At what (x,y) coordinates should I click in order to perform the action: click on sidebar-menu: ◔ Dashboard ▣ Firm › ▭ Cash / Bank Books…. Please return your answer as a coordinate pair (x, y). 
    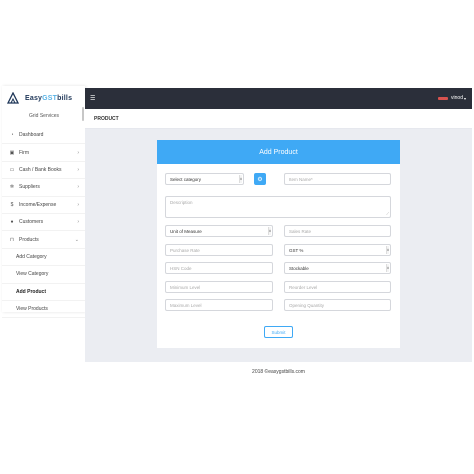
    Looking at the image, I should click on (43, 223).